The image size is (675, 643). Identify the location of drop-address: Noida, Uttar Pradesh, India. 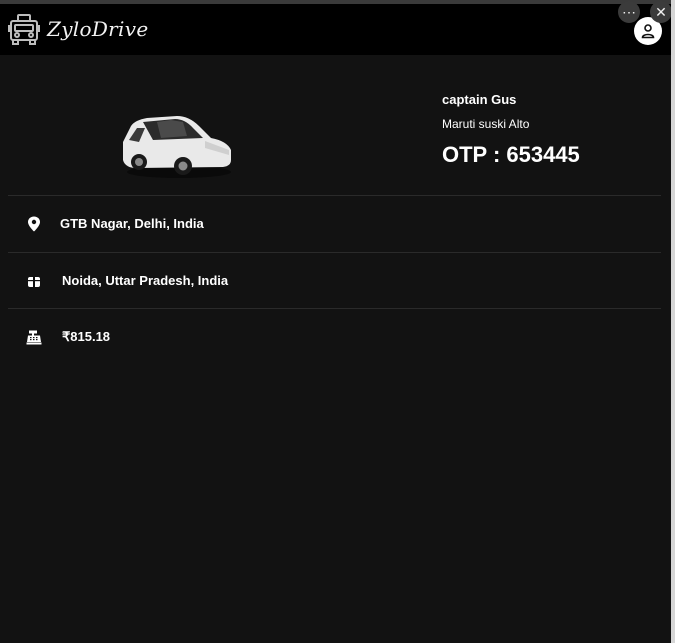
(145, 280).